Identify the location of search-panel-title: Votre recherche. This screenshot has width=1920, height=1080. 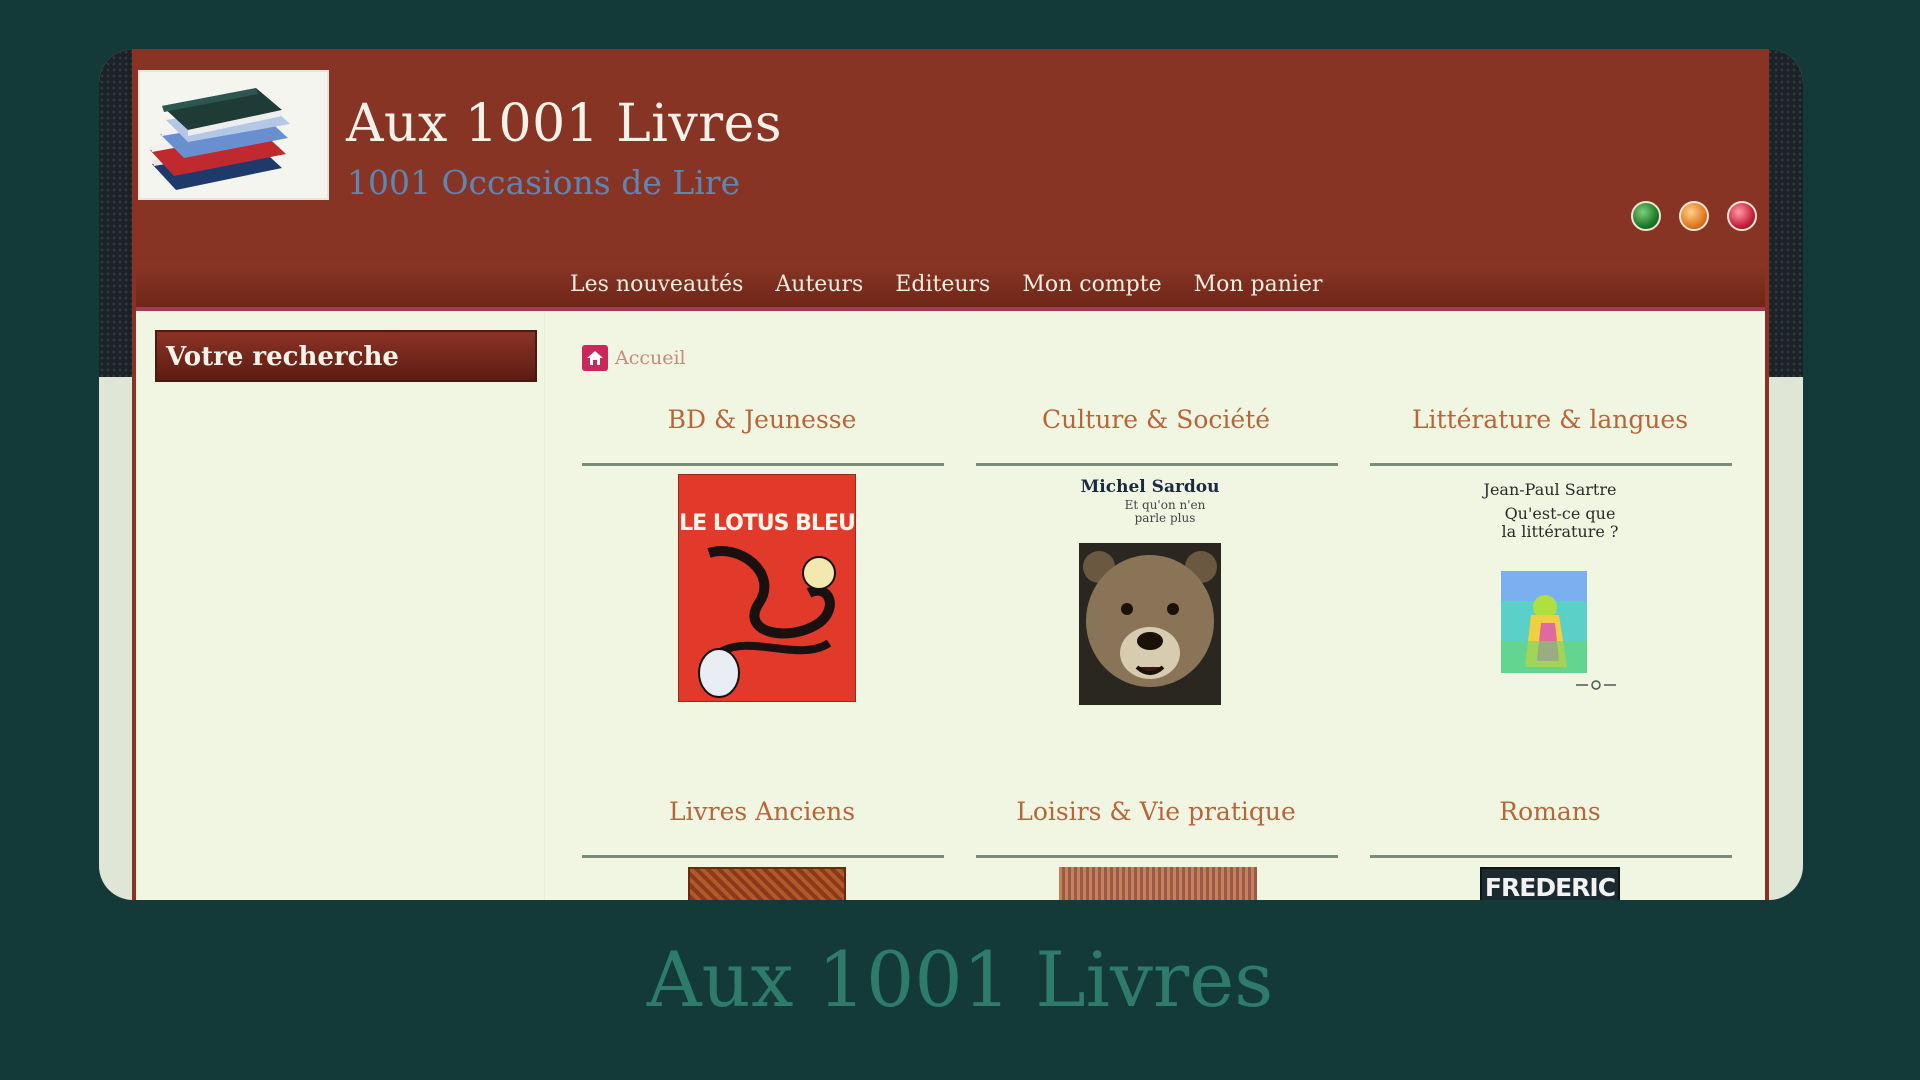
(282, 357).